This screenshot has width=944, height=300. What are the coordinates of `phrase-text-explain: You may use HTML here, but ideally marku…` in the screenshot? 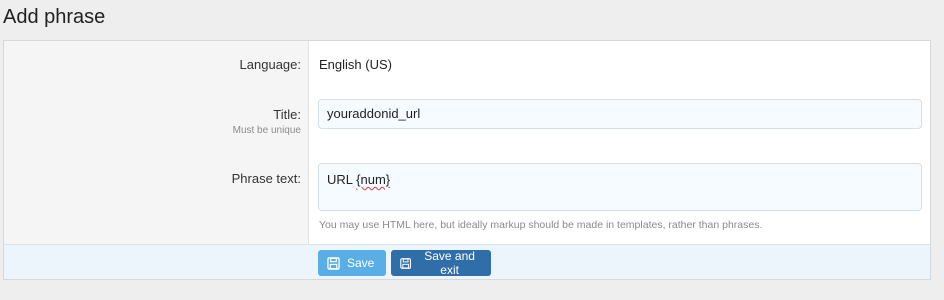 It's located at (541, 225).